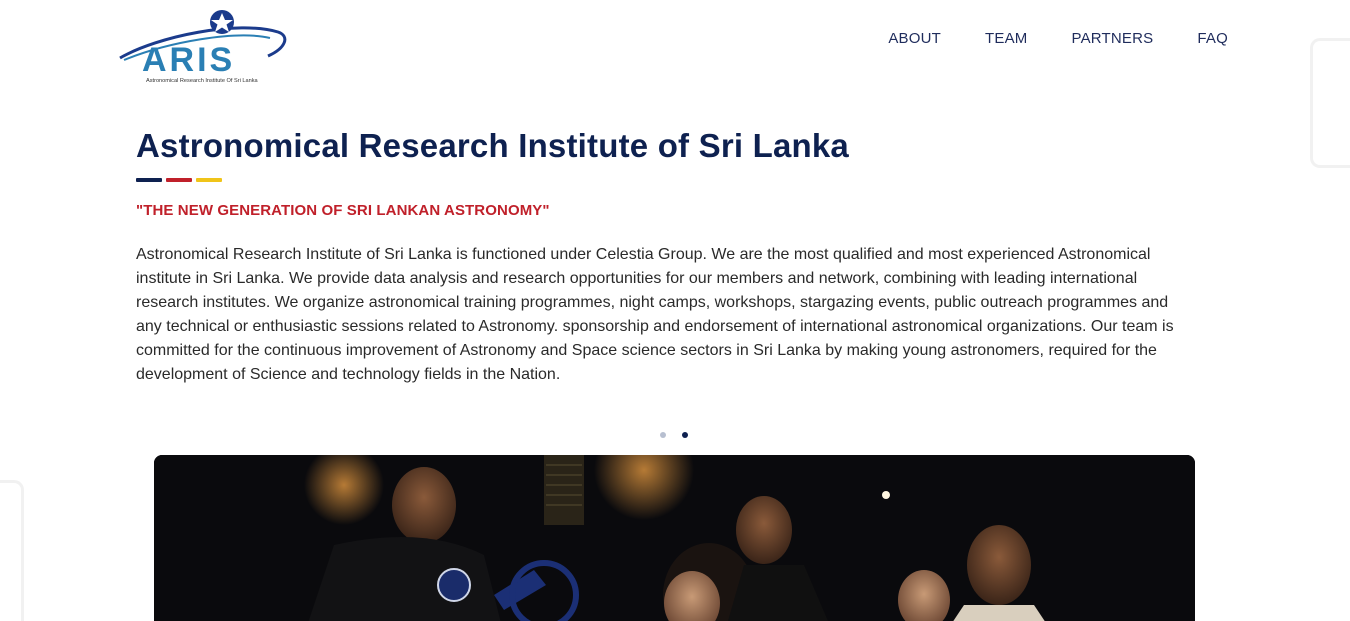 The image size is (1350, 621). Describe the element at coordinates (1112, 38) in the screenshot. I see `nav-partners: PARTNERS` at that location.